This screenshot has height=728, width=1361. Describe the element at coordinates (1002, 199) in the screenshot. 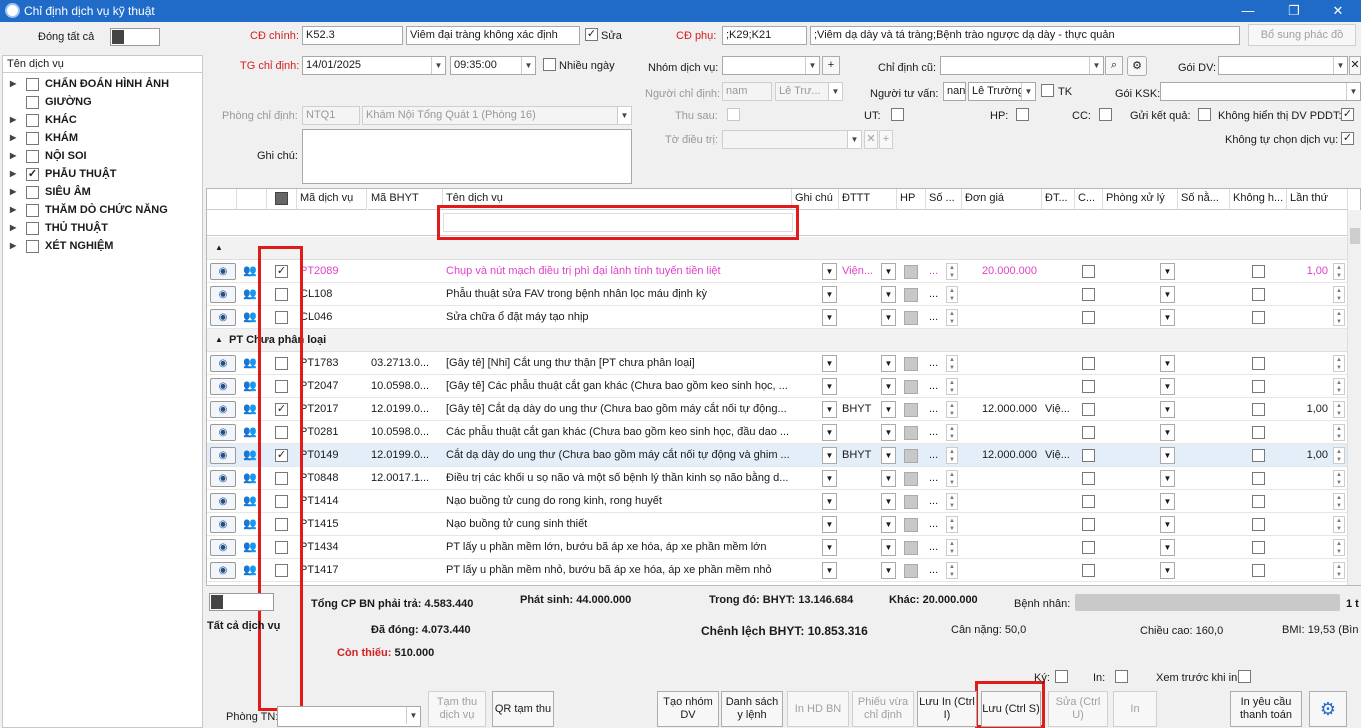

I see `column-header: Đơn giá` at that location.